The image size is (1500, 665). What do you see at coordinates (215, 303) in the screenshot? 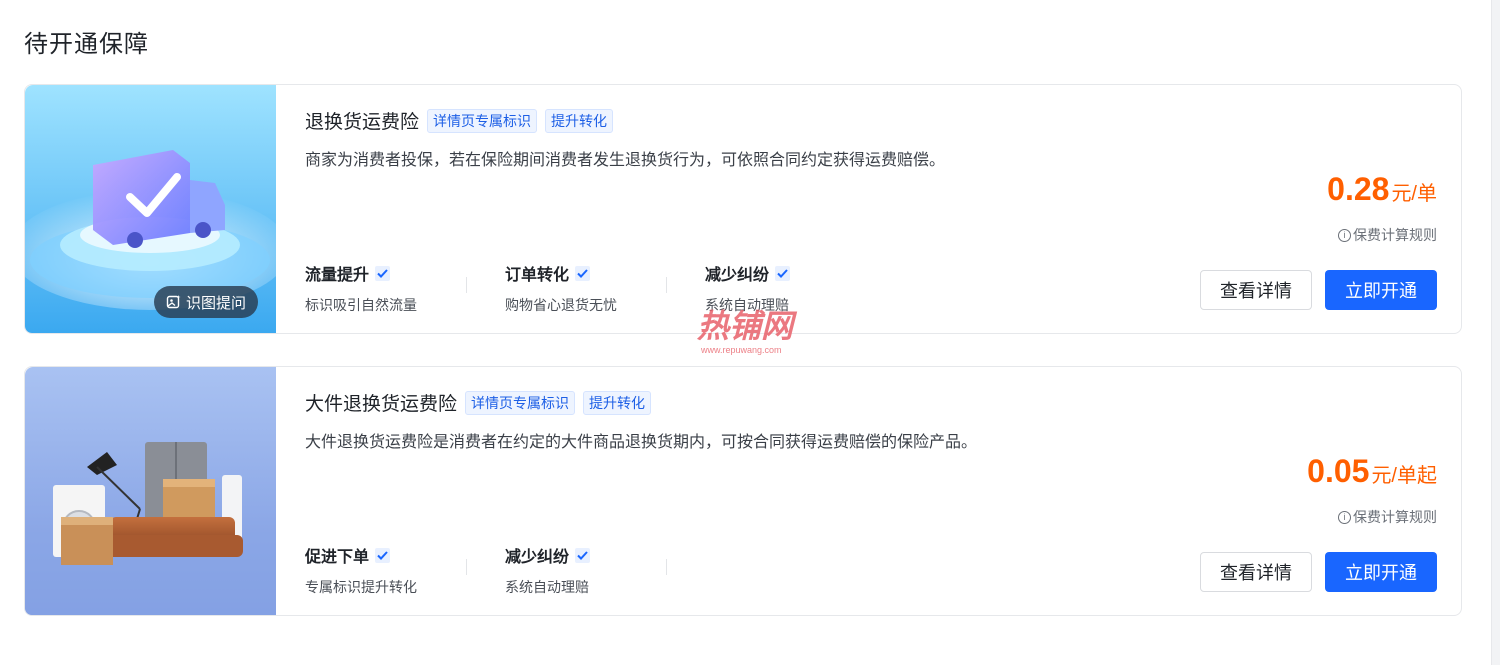
I see `ocr-ask-label: 识图提问` at bounding box center [215, 303].